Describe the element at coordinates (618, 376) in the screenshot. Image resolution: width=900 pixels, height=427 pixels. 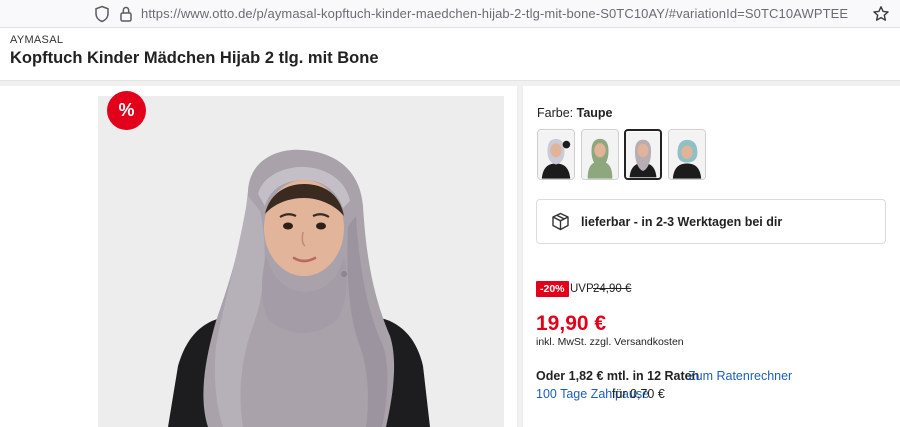
I see `installment-text: Oder 1,82 € mtl. in 12 Raten` at that location.